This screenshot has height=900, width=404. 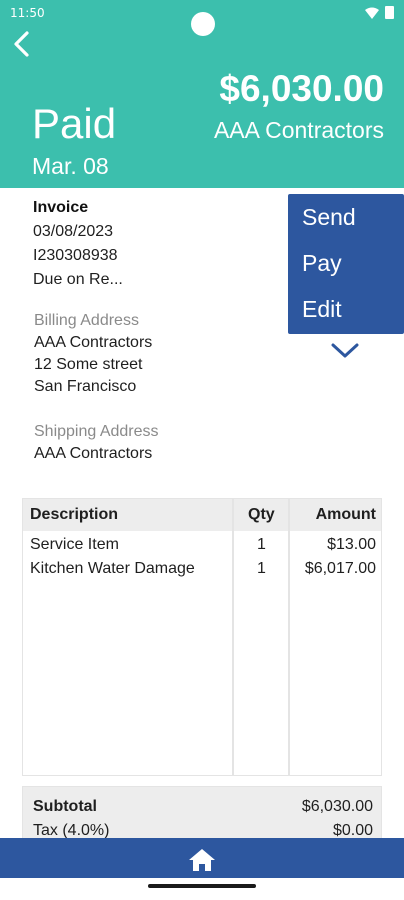 What do you see at coordinates (86, 320) in the screenshot?
I see `billing-address-label: Billing Address` at bounding box center [86, 320].